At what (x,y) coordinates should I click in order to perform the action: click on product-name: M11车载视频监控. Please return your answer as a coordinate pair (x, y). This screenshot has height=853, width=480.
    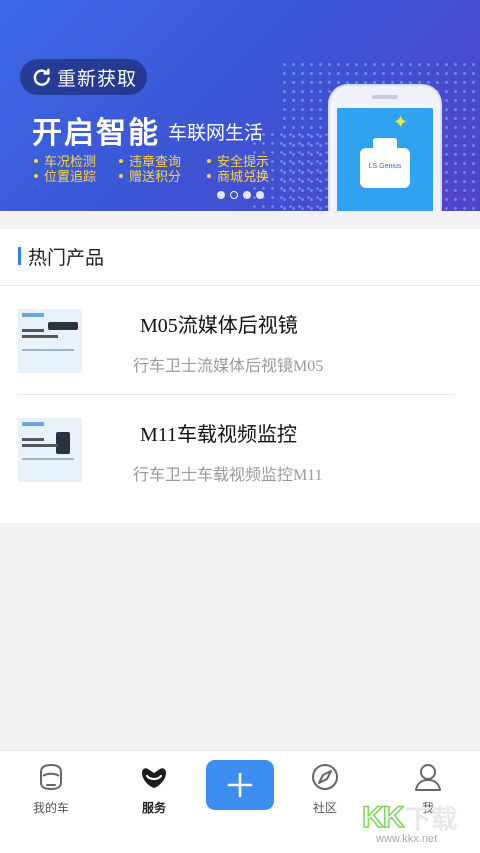
    Looking at the image, I should click on (219, 435).